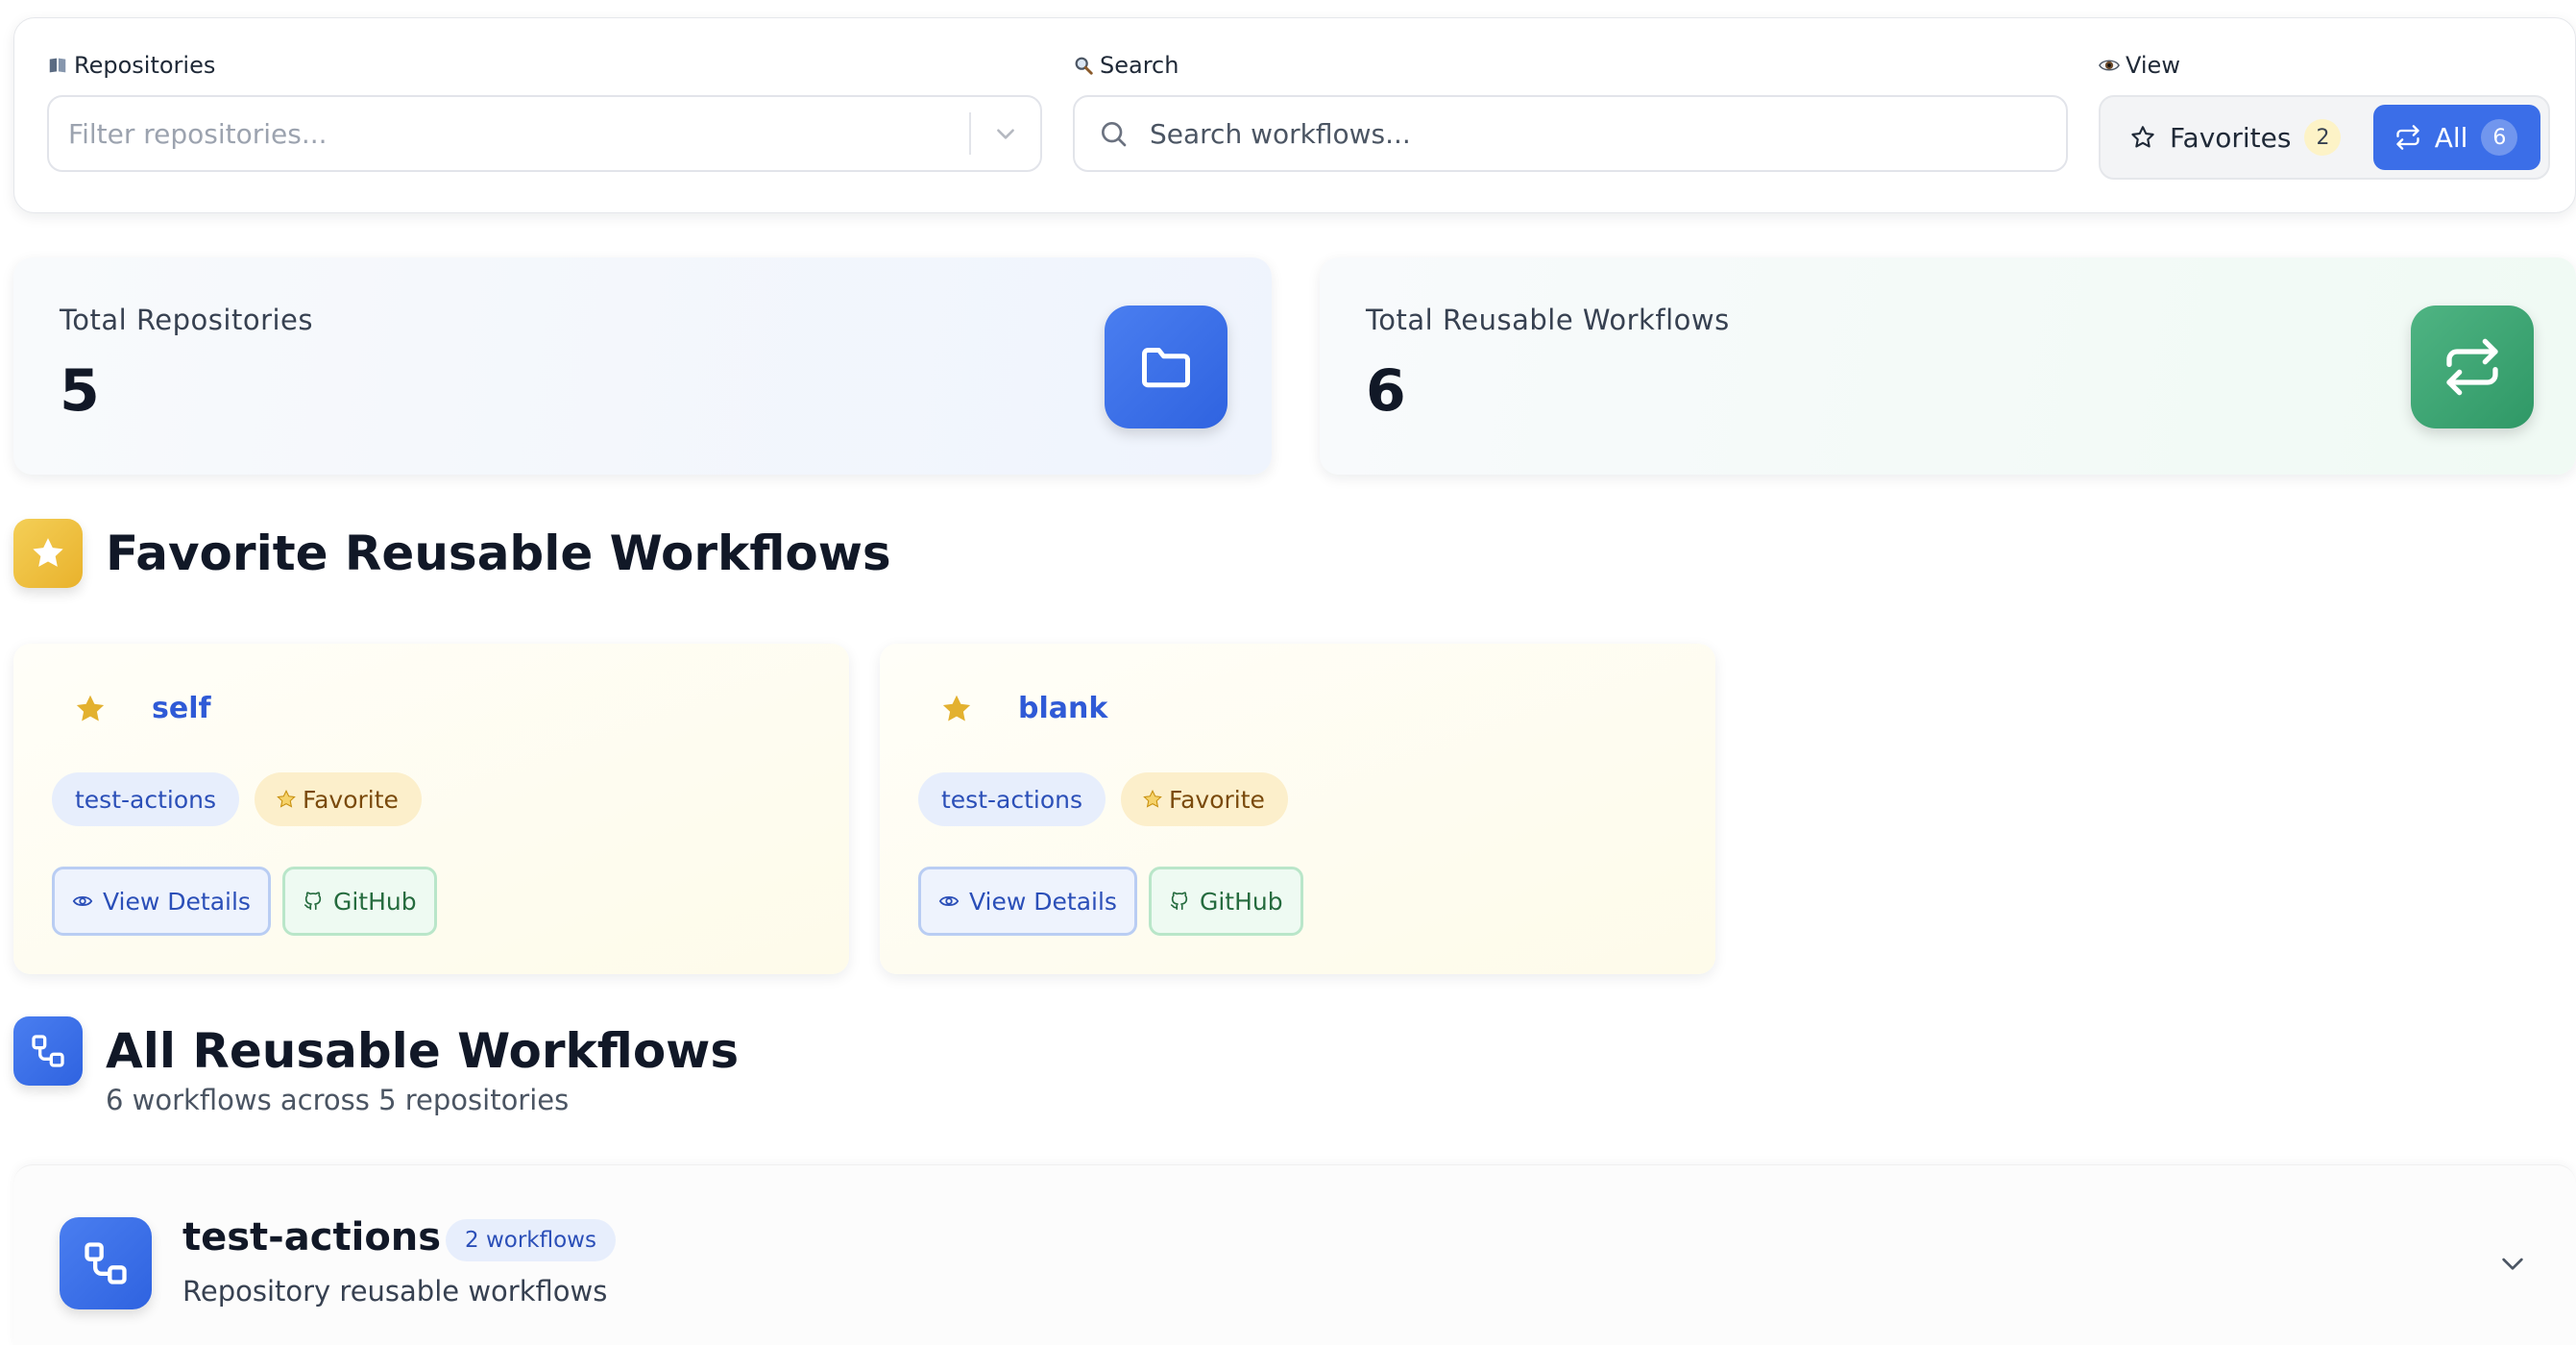  I want to click on total-repositories-card: Total Repositories 5, so click(642, 366).